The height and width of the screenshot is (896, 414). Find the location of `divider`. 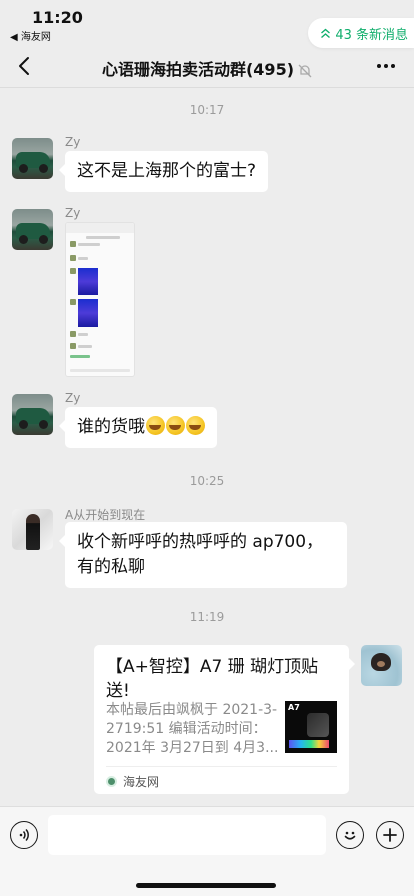

divider is located at coordinates (221, 766).